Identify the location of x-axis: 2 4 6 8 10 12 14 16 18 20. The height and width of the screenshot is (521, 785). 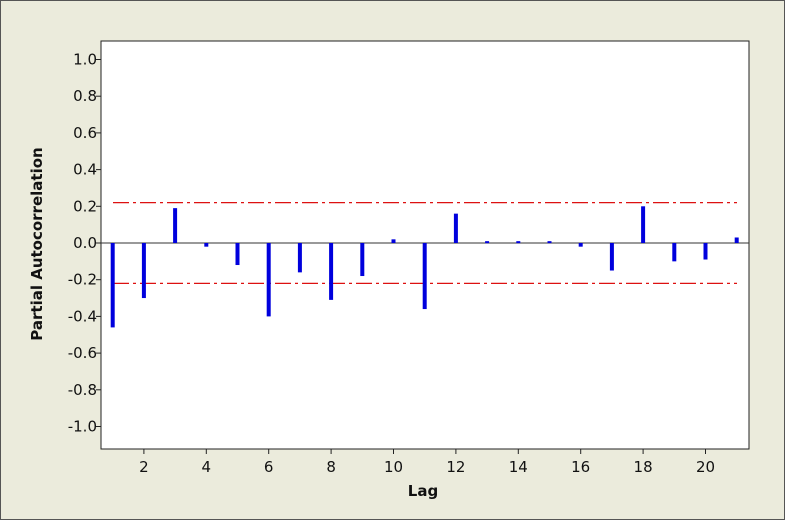
(427, 462).